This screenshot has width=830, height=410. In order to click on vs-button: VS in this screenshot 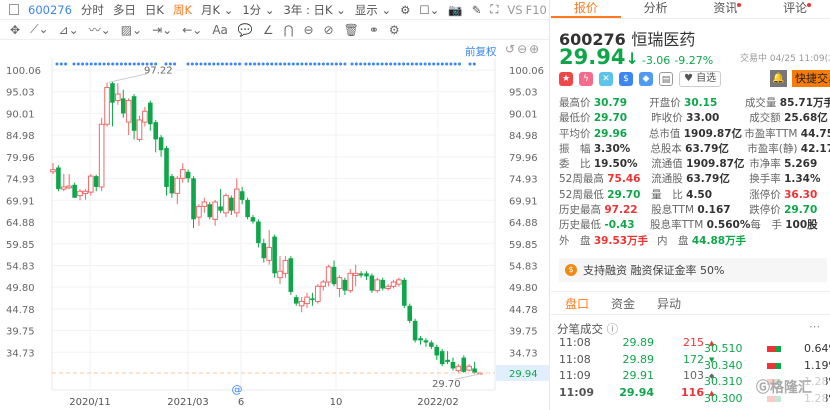, I will do `click(514, 10)`.